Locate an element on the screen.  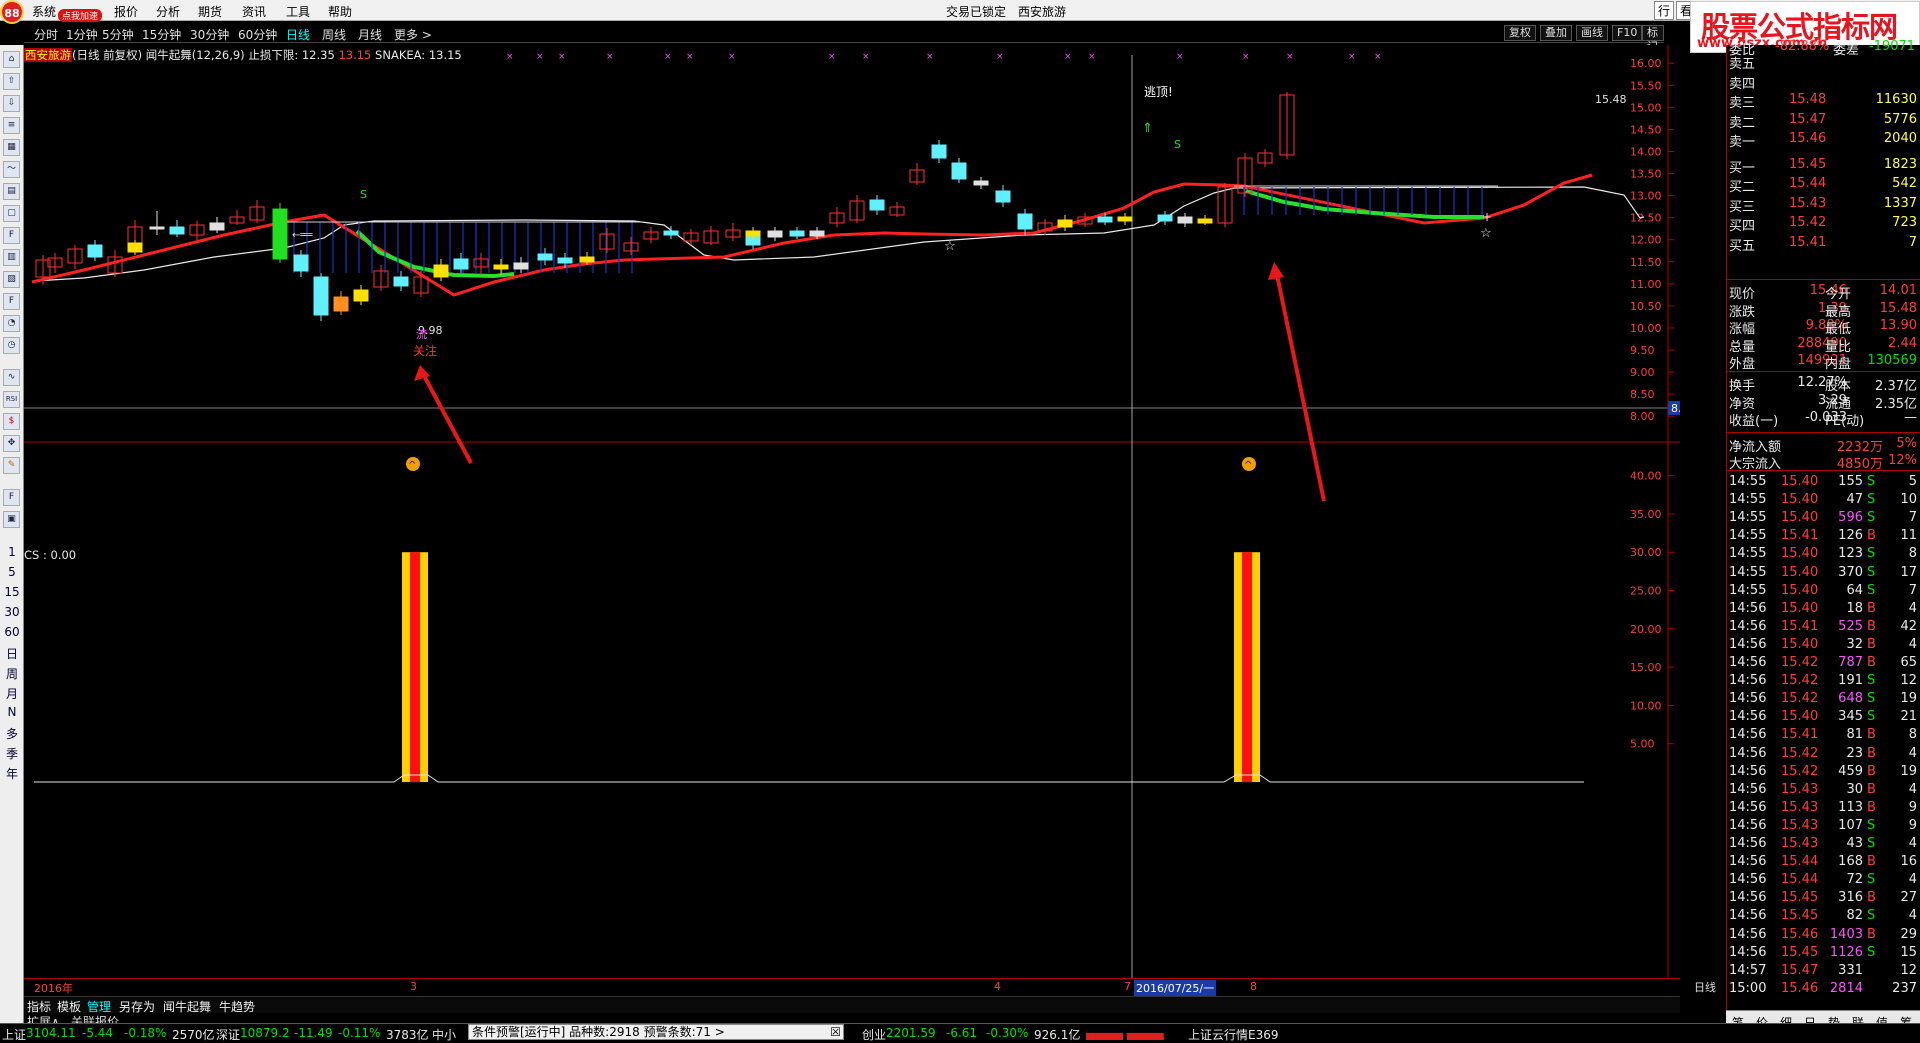
sh-index-label: 上证 is located at coordinates (14, 1034).